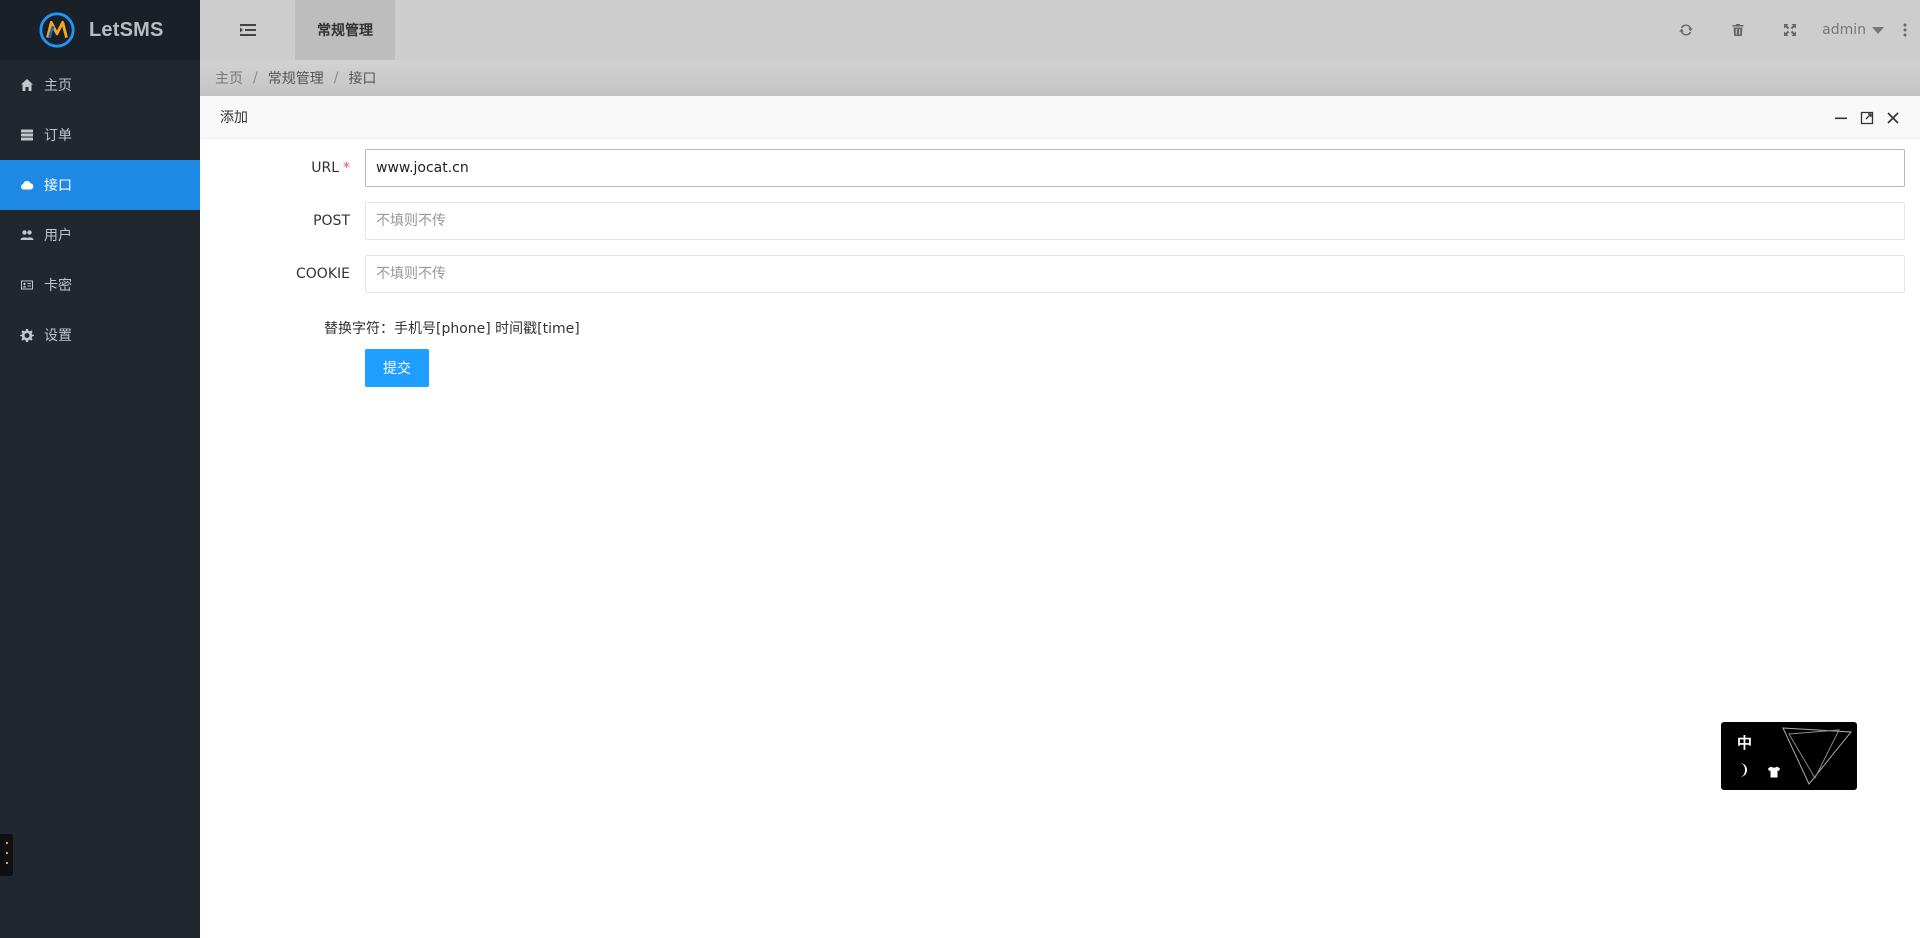 The image size is (1920, 938). Describe the element at coordinates (397, 368) in the screenshot. I see `submit-button: 提交` at that location.